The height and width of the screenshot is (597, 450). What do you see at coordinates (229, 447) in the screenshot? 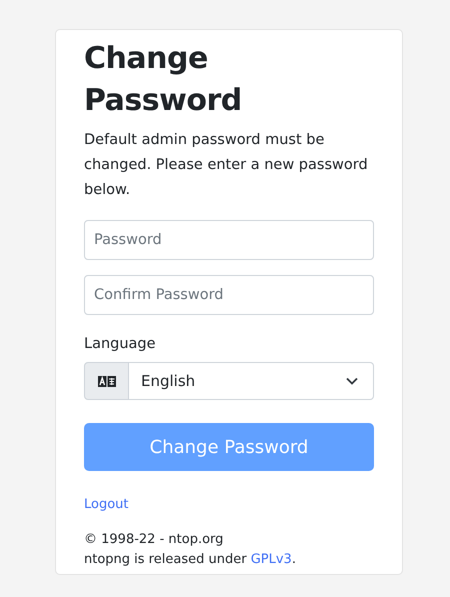
I see `change-password-button: Change Password` at bounding box center [229, 447].